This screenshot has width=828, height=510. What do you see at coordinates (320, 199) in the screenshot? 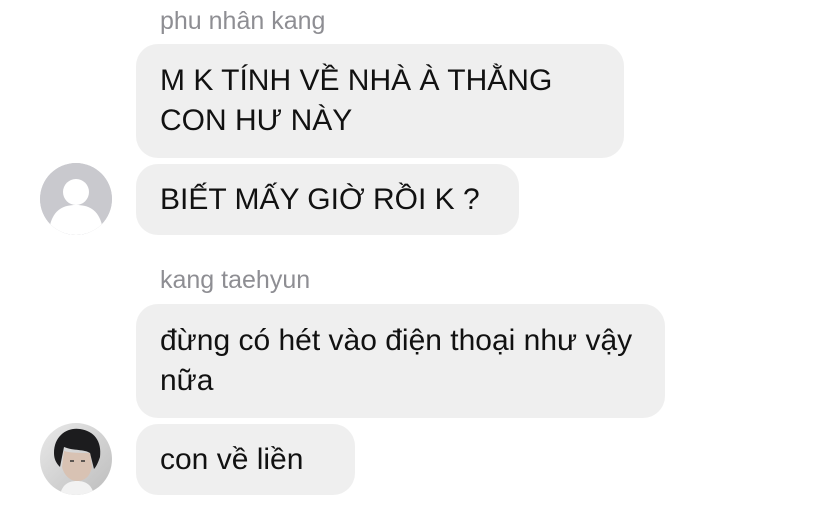
I see `message-text: BIẾT MẤY GIỜ RỒI K ?` at bounding box center [320, 199].